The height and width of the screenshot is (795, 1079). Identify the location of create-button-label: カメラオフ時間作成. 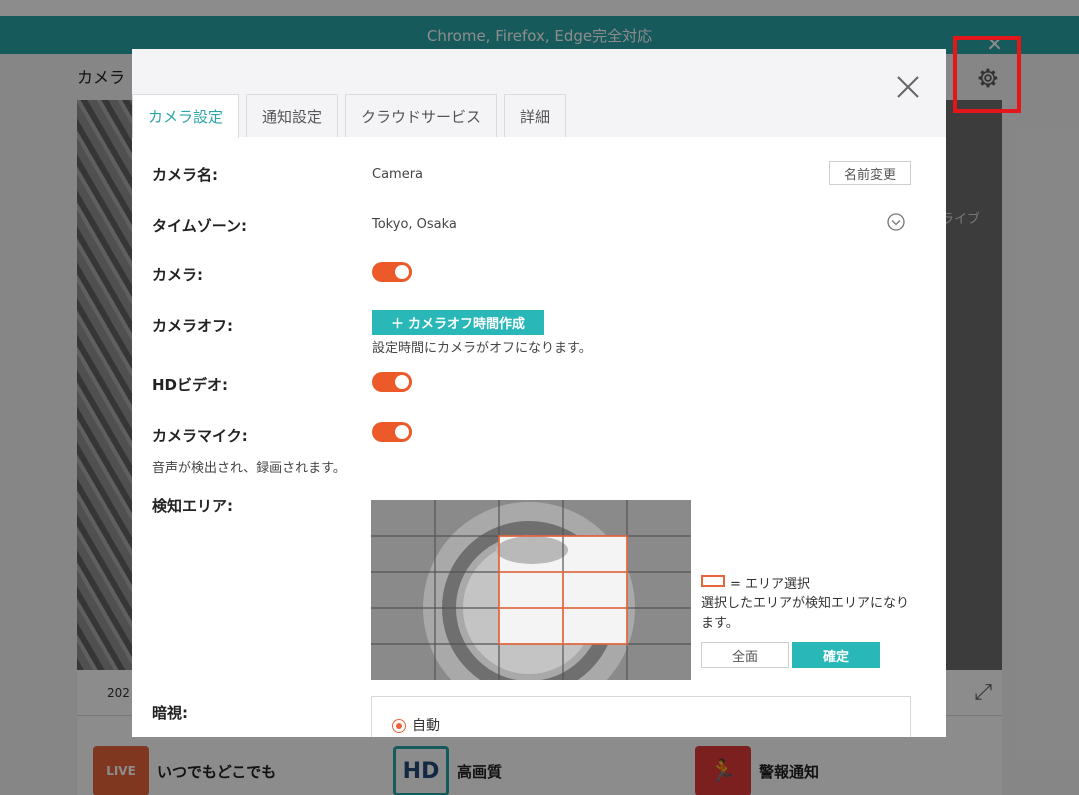
(467, 324).